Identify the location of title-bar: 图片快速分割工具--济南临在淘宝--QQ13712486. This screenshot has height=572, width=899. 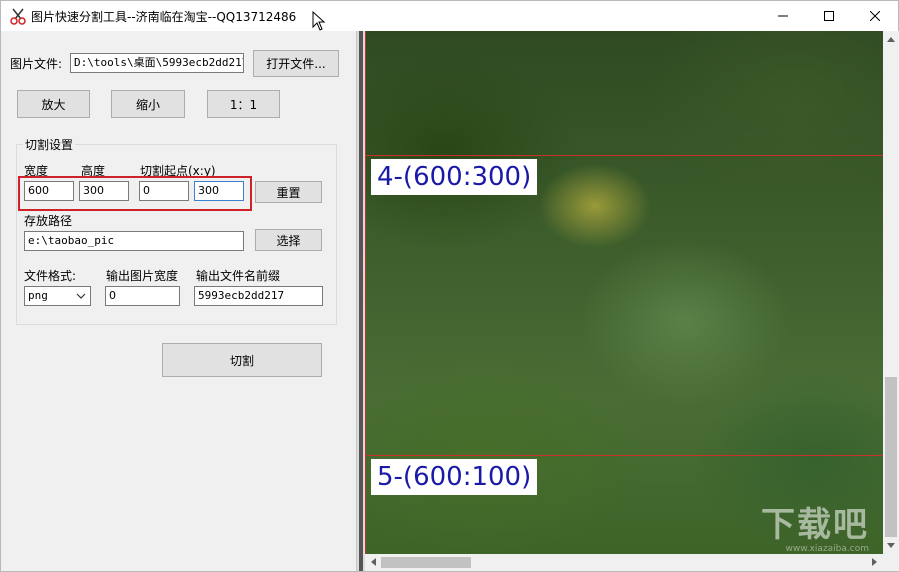
(449, 16).